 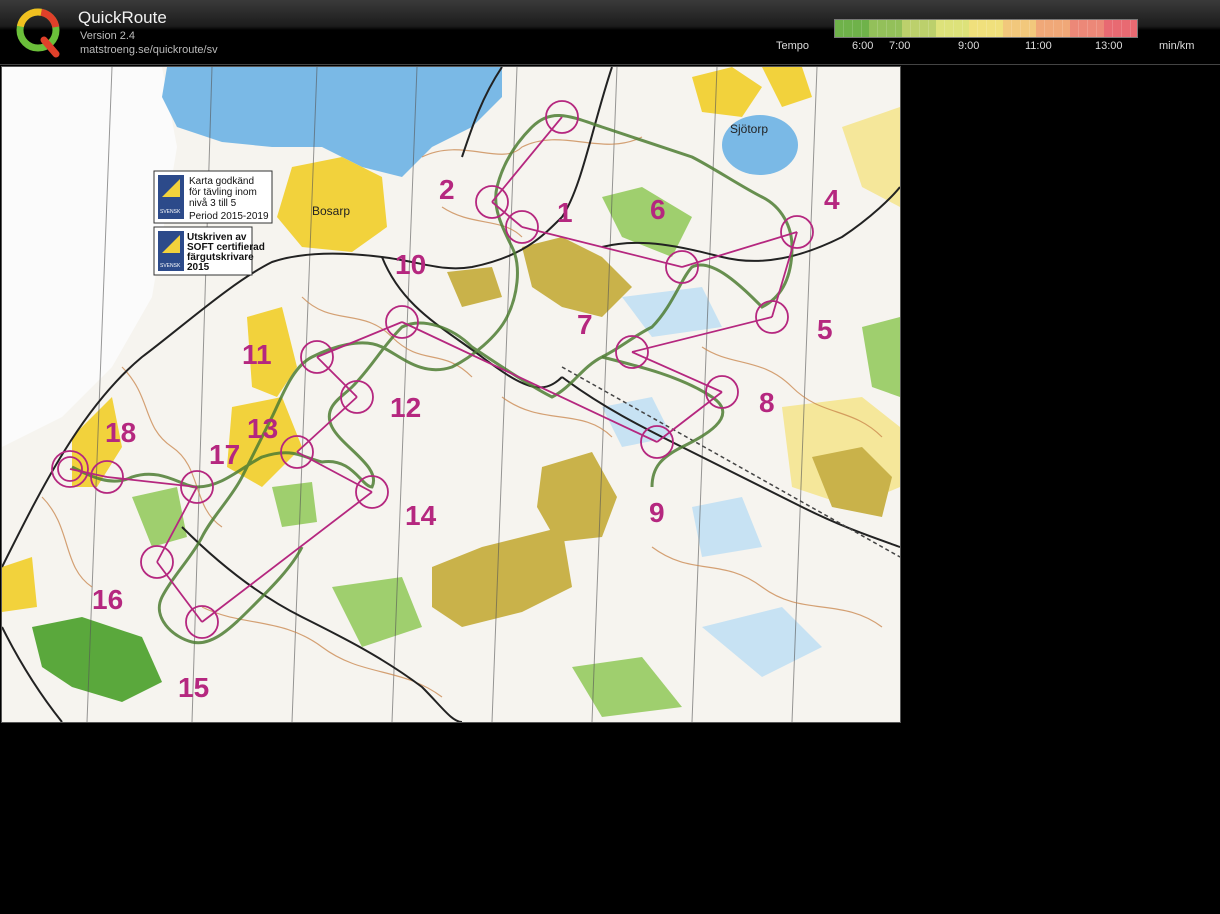 I want to click on control-number: 15, so click(x=193, y=687).